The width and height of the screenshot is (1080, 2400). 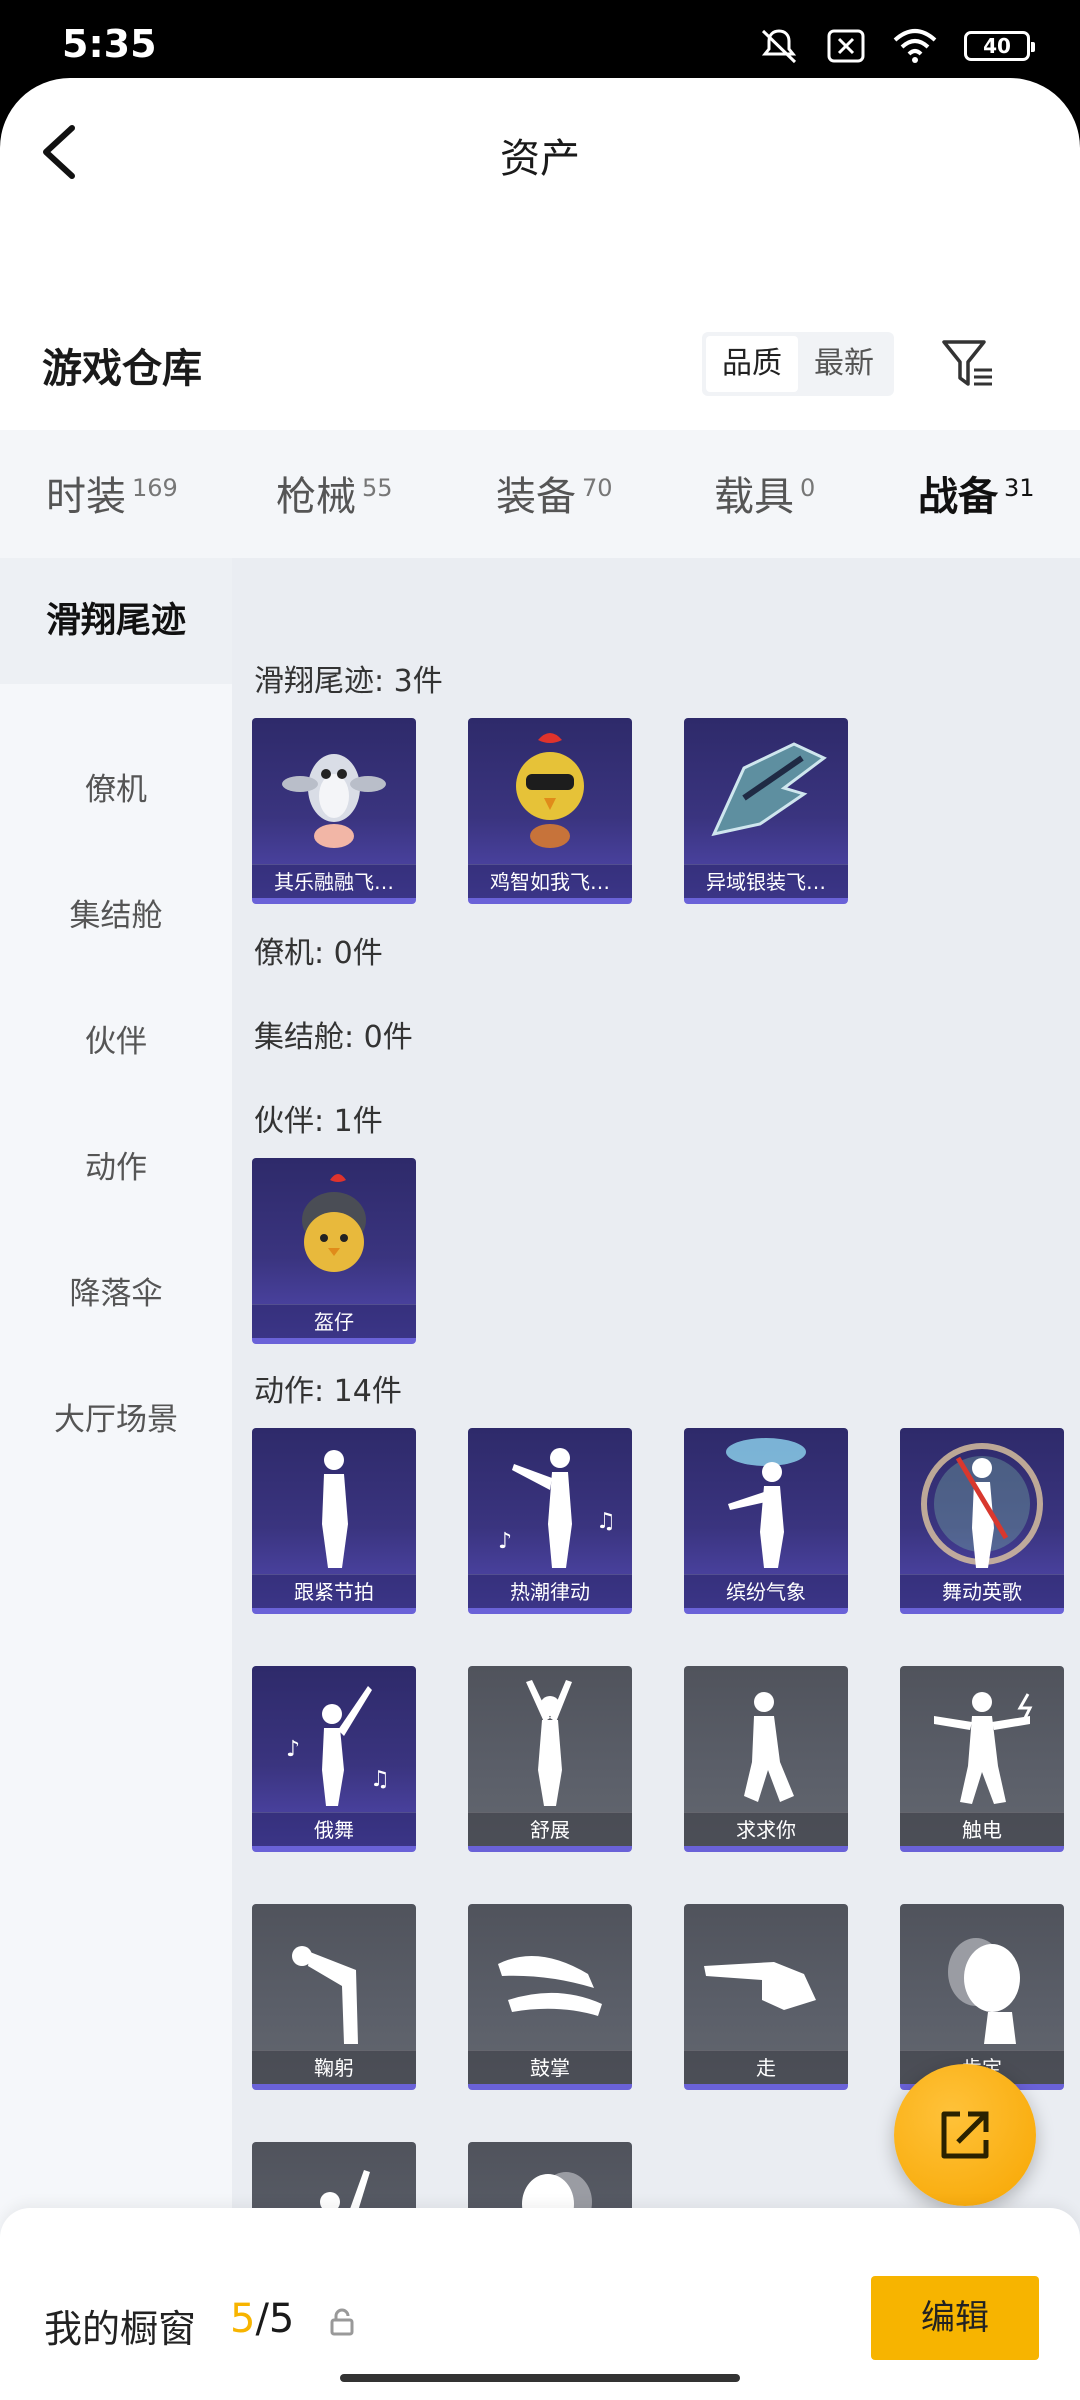 I want to click on sort-newest-option: 最新, so click(x=844, y=364).